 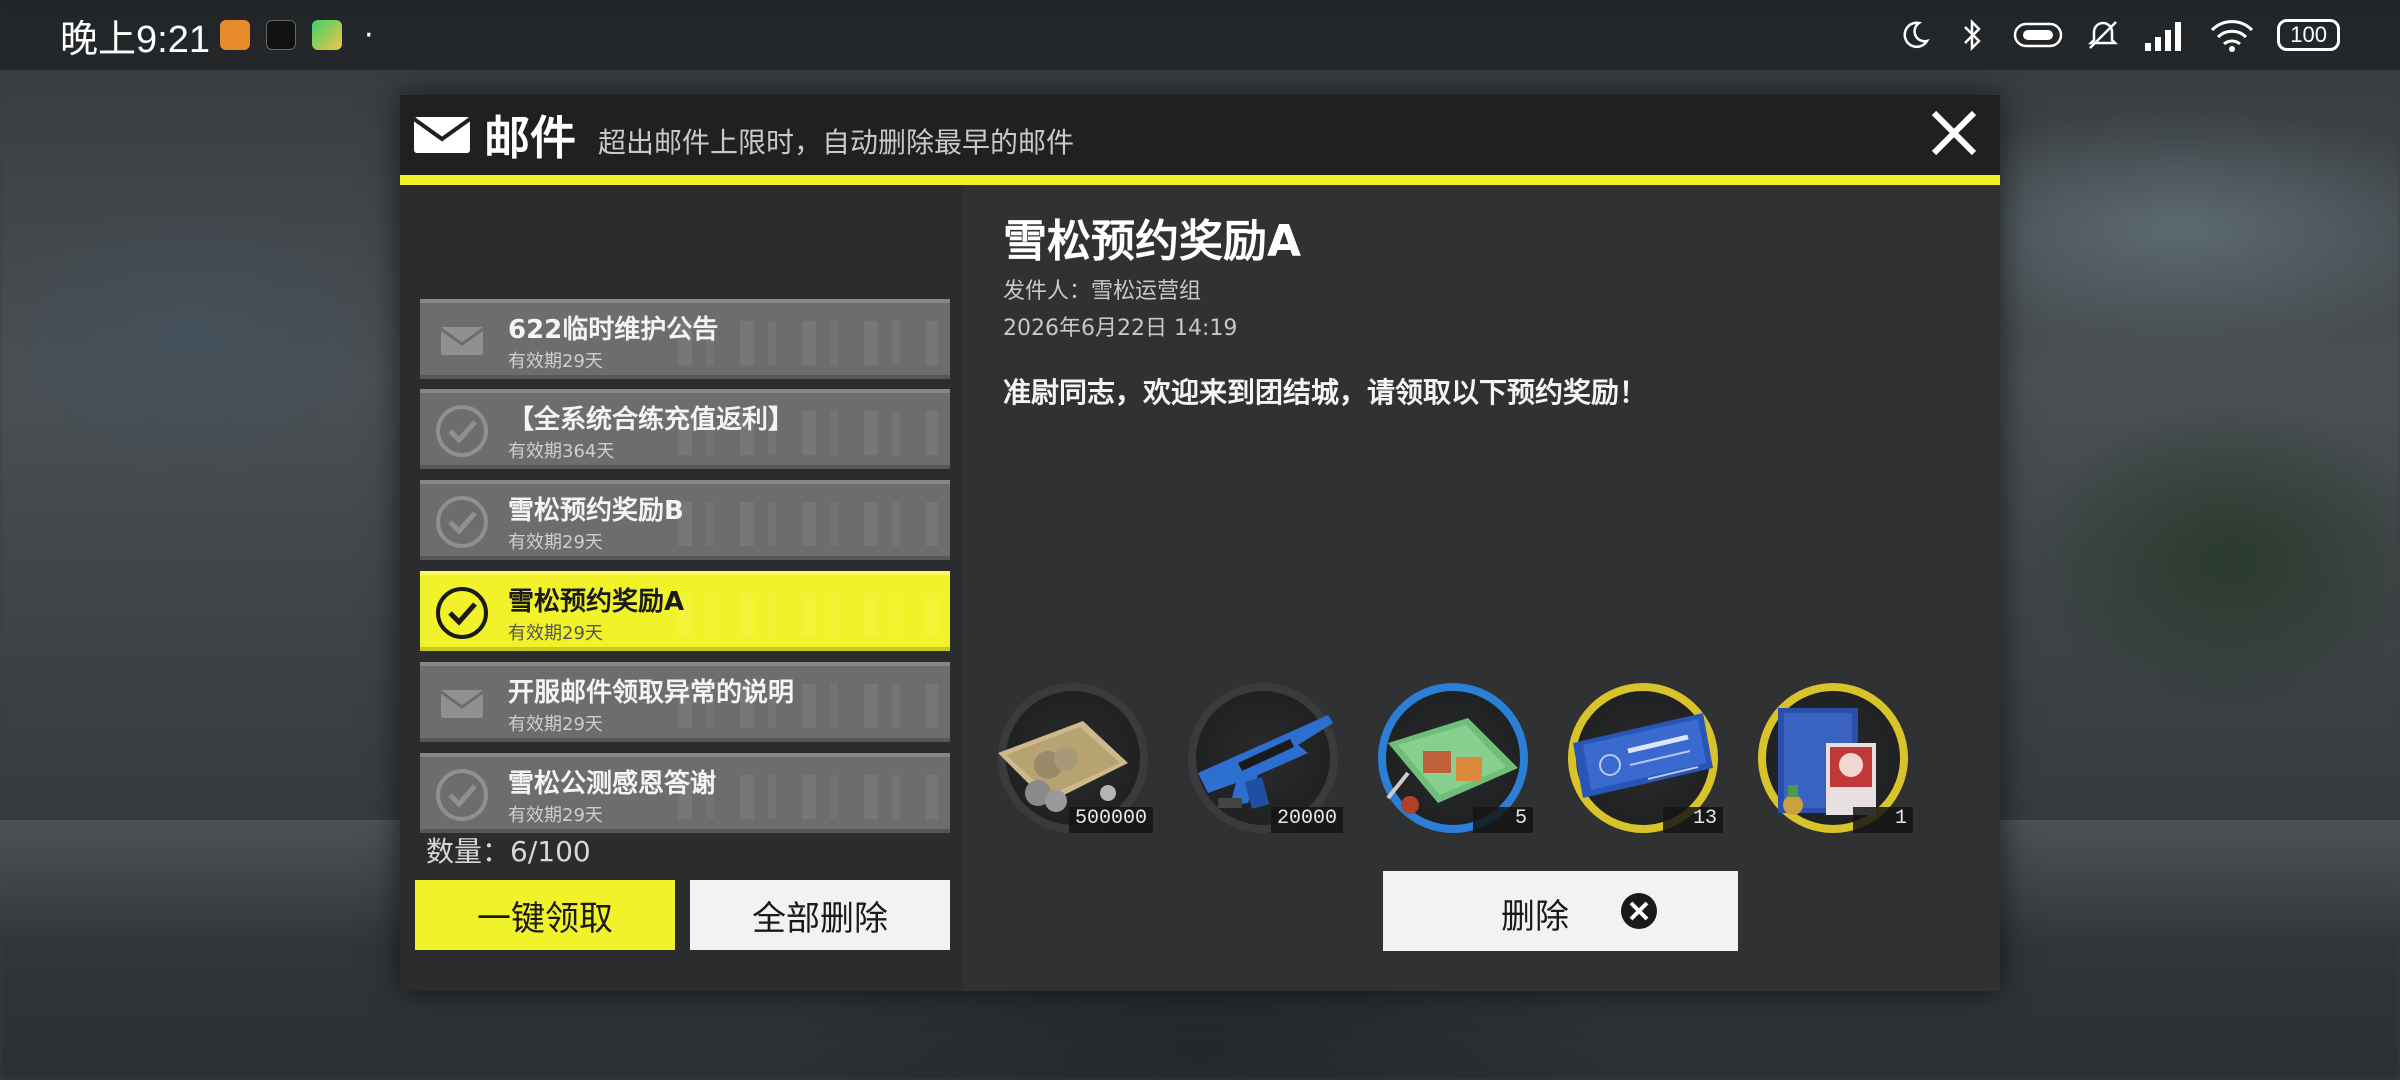 I want to click on mute-icon, so click(x=2103, y=35).